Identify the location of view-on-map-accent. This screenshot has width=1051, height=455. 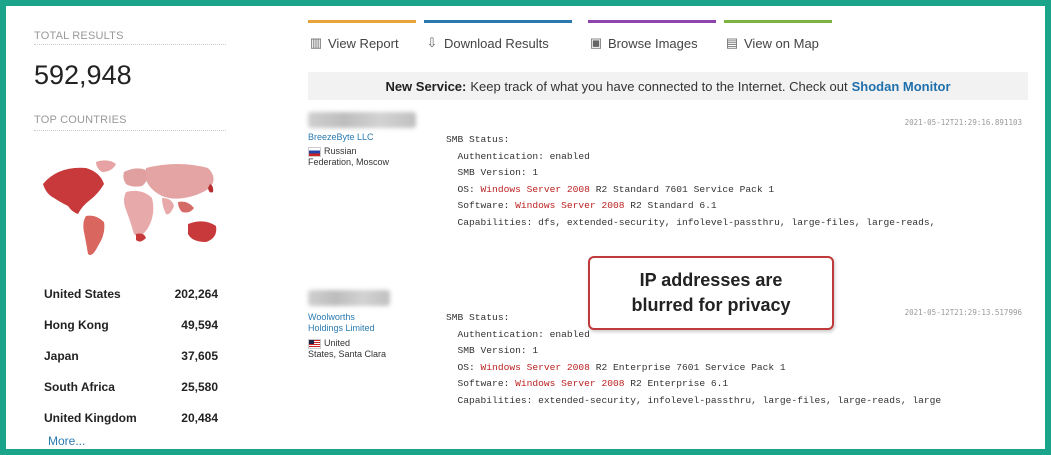
(778, 21).